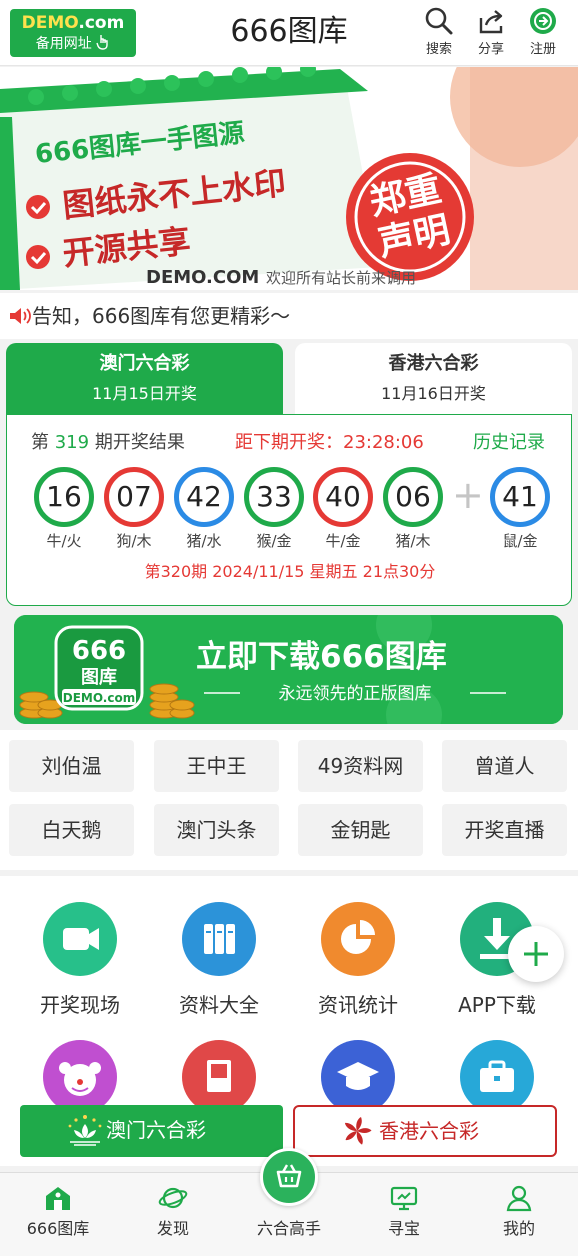 The image size is (578, 1256). I want to click on history-link: 历史记录, so click(509, 443).